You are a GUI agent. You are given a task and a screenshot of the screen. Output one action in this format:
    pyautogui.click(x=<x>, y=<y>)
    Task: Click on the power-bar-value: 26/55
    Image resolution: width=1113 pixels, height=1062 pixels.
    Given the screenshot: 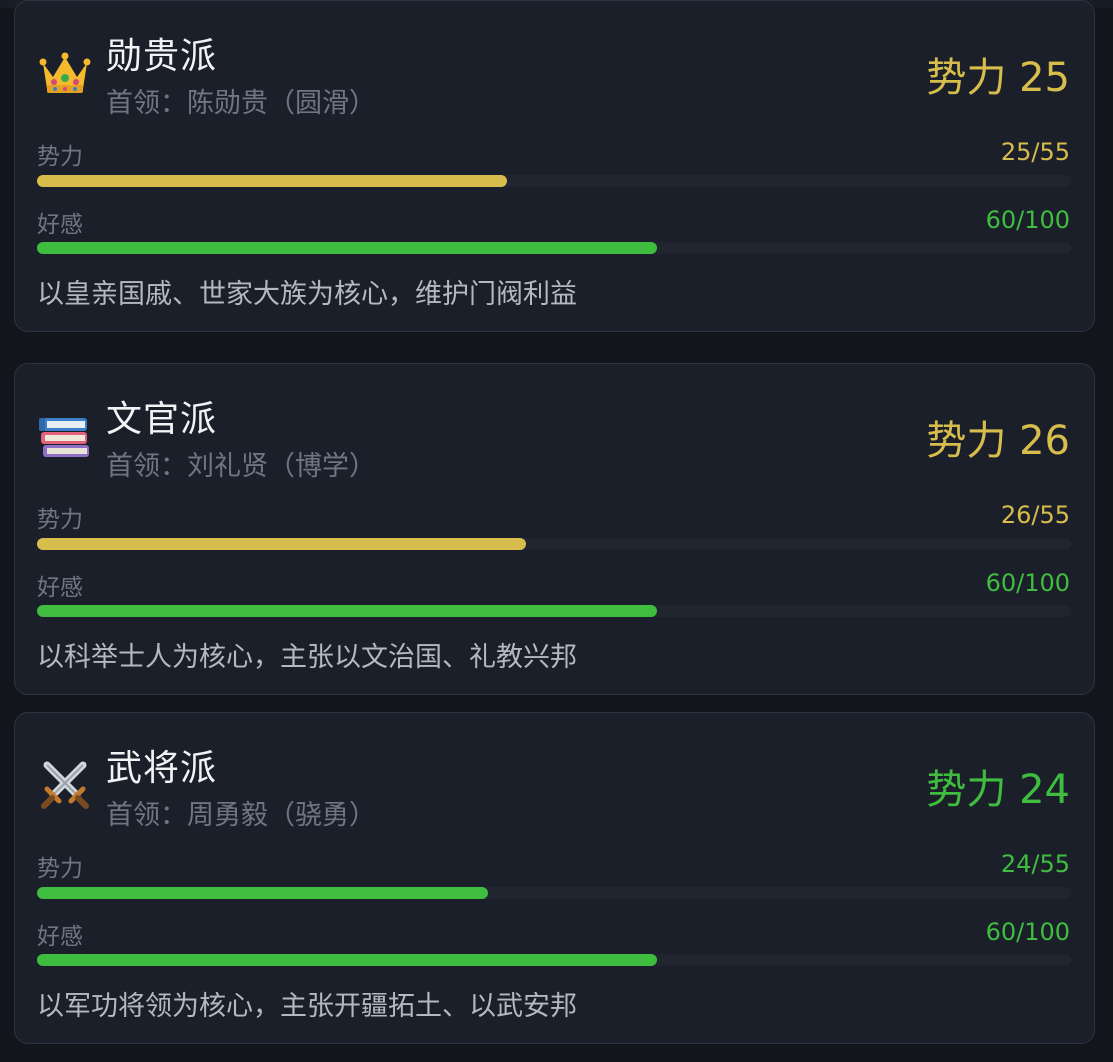 What is the action you would take?
    pyautogui.click(x=1035, y=515)
    